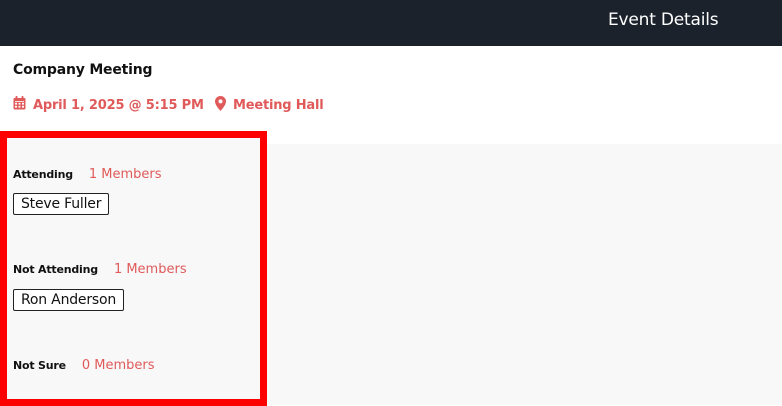 The width and height of the screenshot is (782, 406). I want to click on event-location: Meeting Hall, so click(269, 105).